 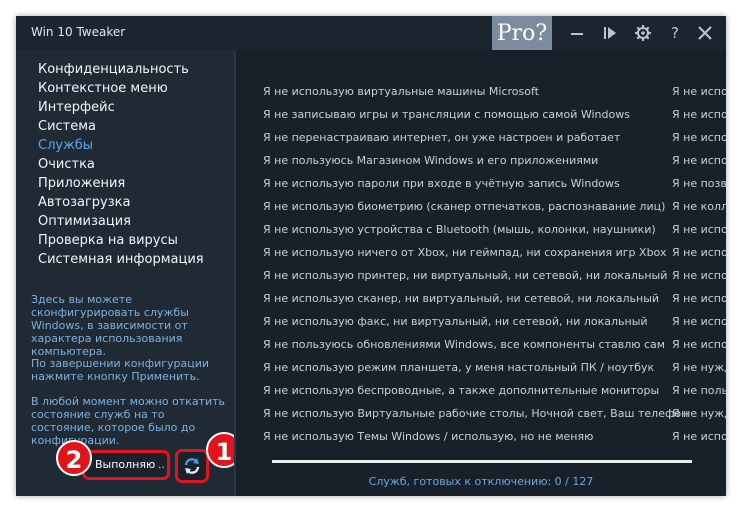 I want to click on gear-icon, so click(x=643, y=33).